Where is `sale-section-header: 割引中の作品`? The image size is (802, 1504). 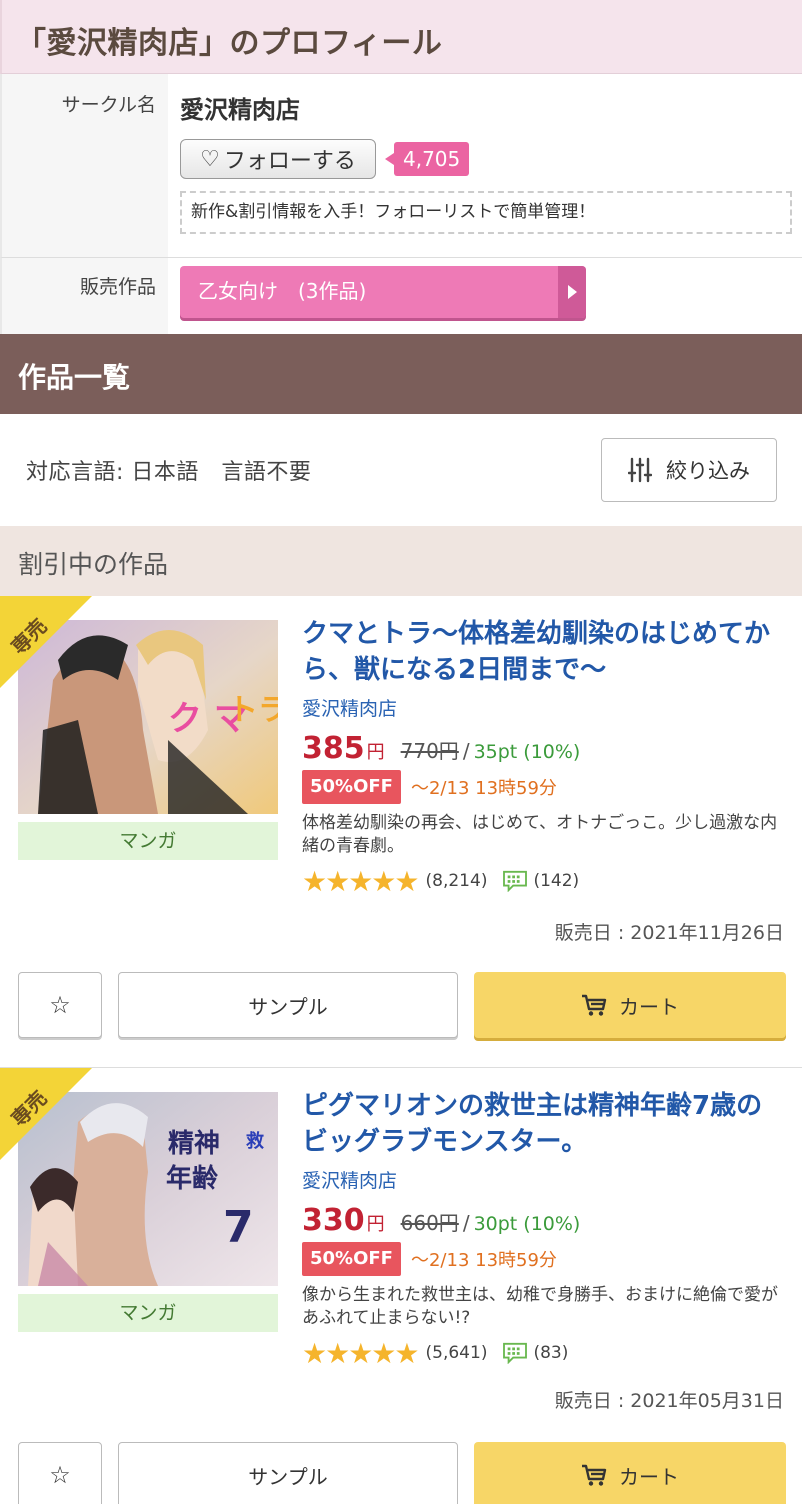
sale-section-header: 割引中の作品 is located at coordinates (401, 561).